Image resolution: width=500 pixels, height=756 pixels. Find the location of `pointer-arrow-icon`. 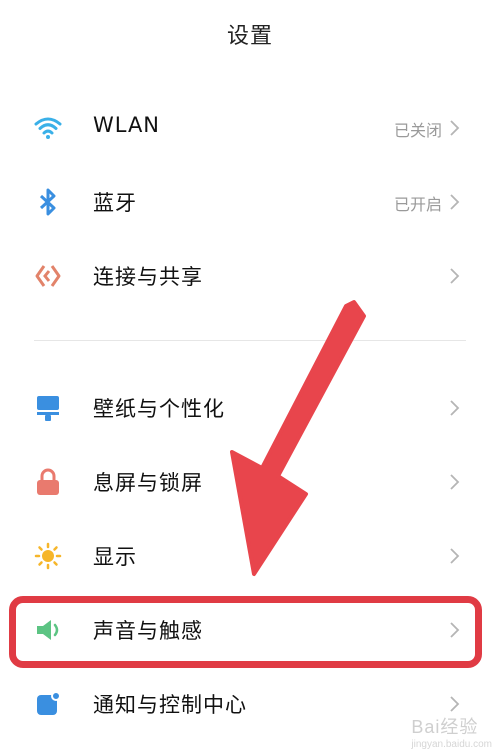

pointer-arrow-icon is located at coordinates (298, 438).